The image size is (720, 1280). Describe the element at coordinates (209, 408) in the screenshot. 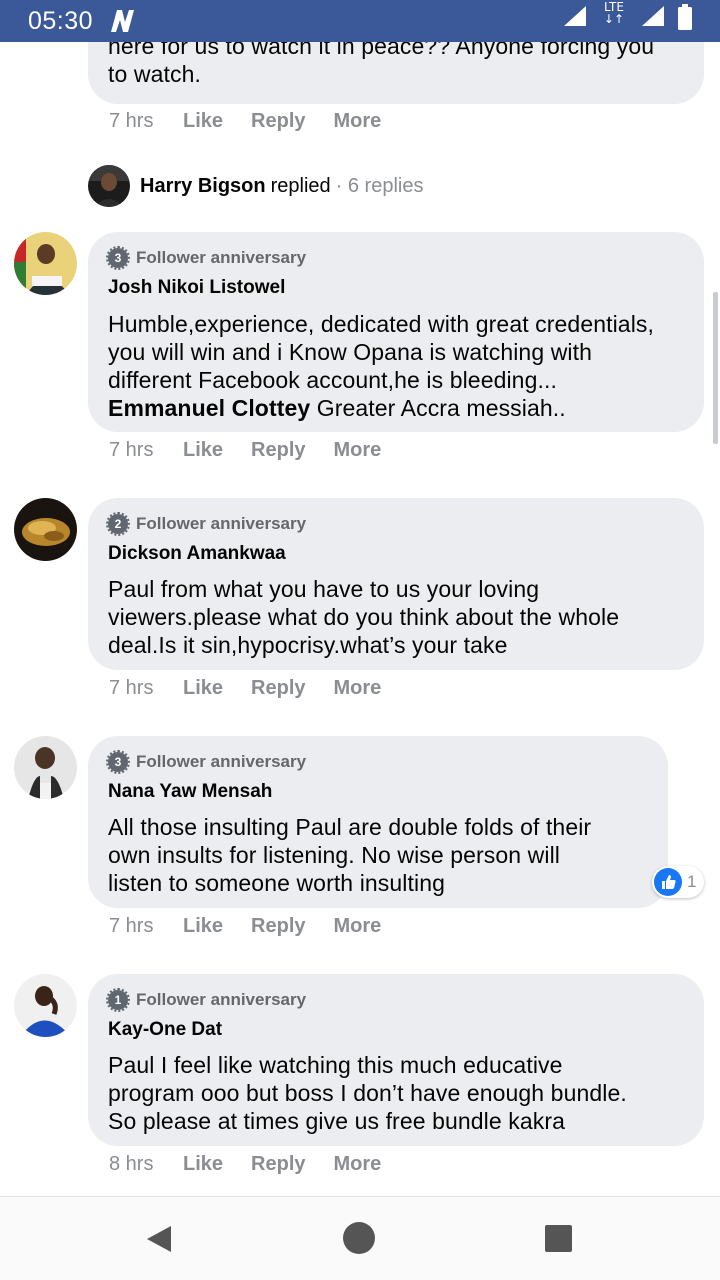

I see `mention-link: Emmanuel Clottey` at that location.